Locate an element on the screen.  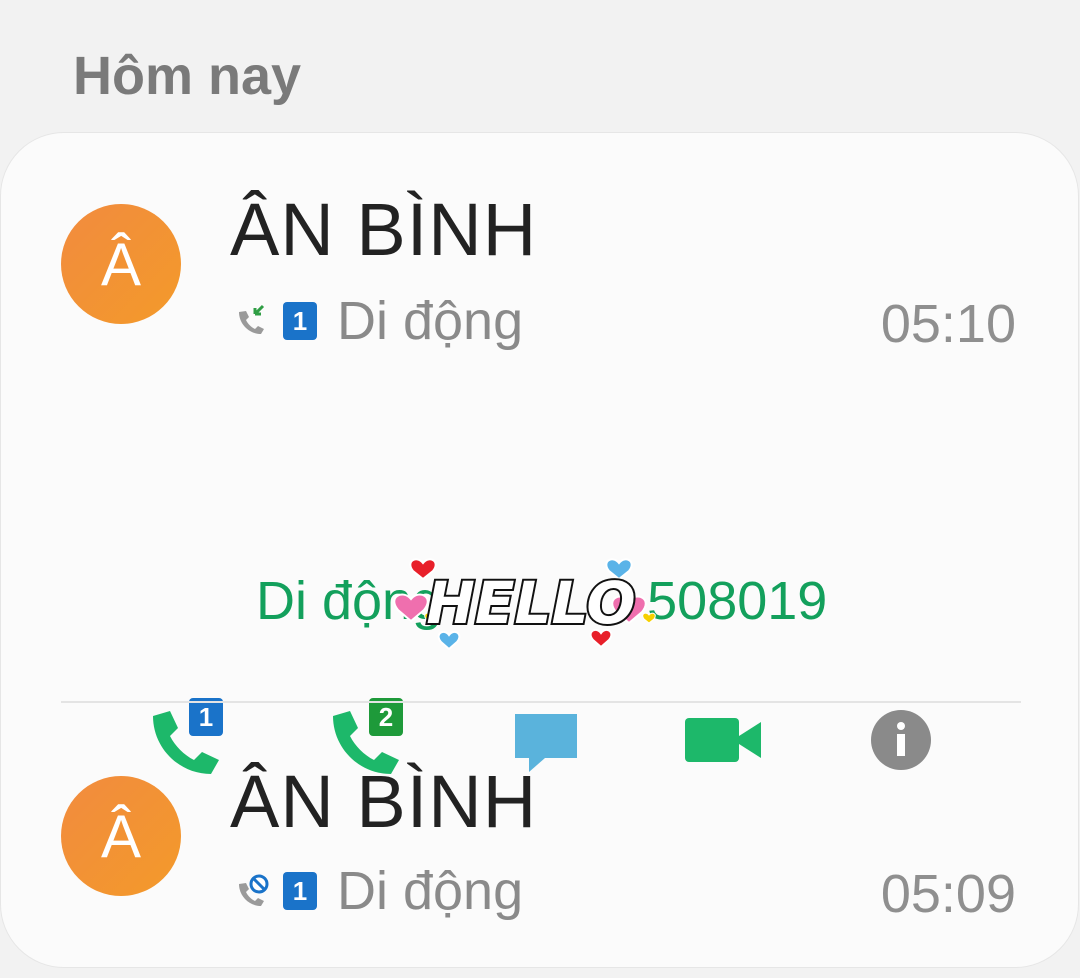
call-time: 05:10 is located at coordinates (948, 324).